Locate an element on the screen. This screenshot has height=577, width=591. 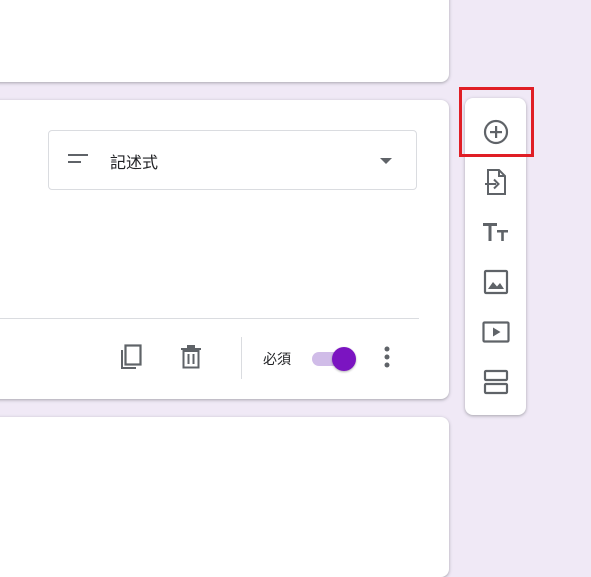
question-type-label: 記述式 is located at coordinates (134, 162).